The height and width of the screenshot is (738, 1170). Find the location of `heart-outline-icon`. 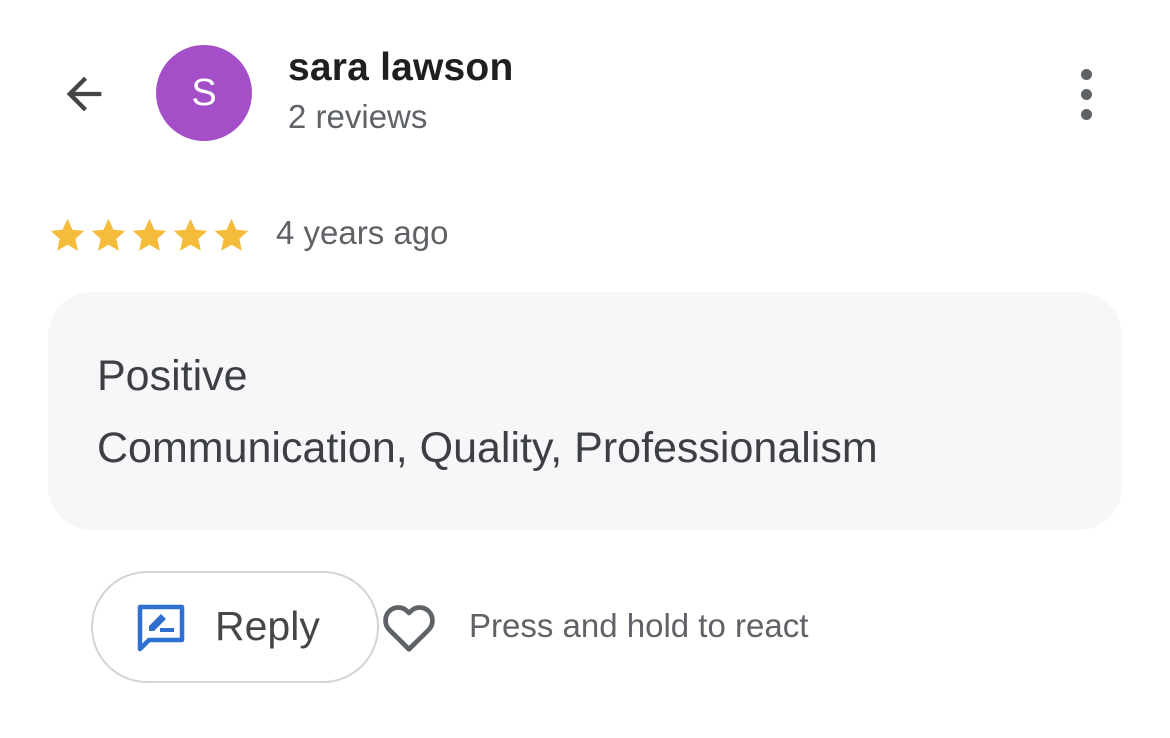

heart-outline-icon is located at coordinates (409, 628).